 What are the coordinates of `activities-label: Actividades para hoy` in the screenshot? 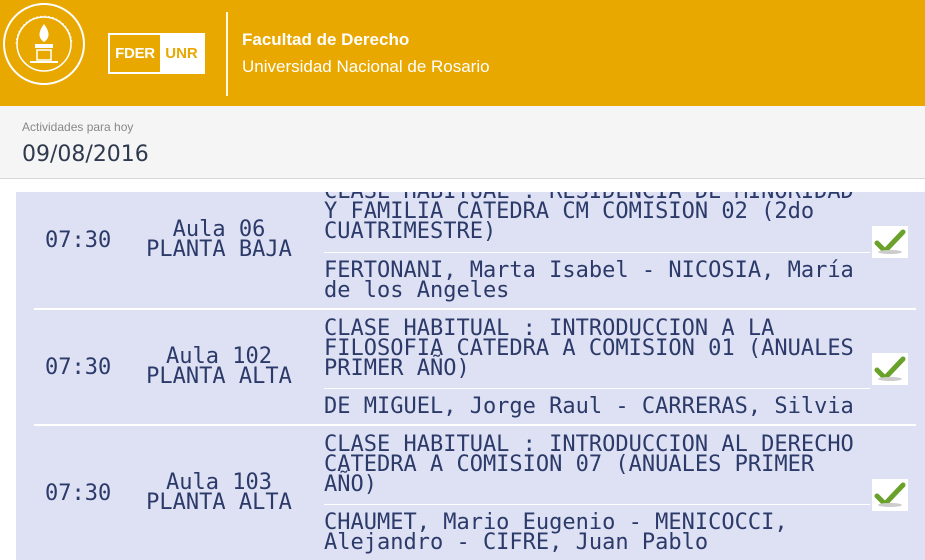 It's located at (78, 127).